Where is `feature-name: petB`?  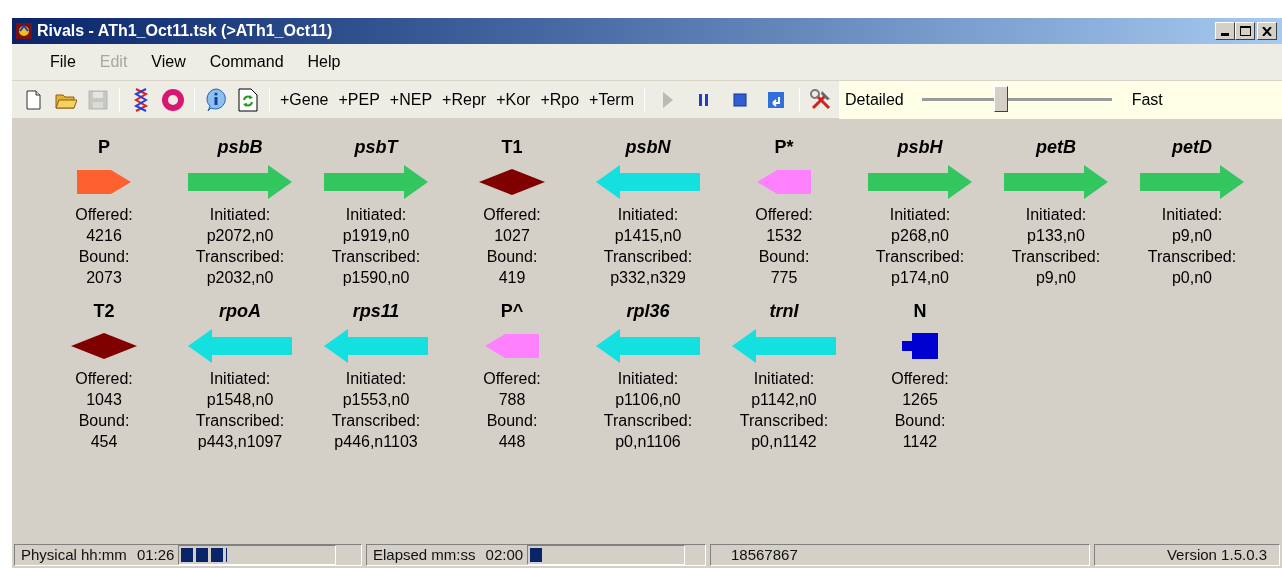
feature-name: petB is located at coordinates (1056, 147).